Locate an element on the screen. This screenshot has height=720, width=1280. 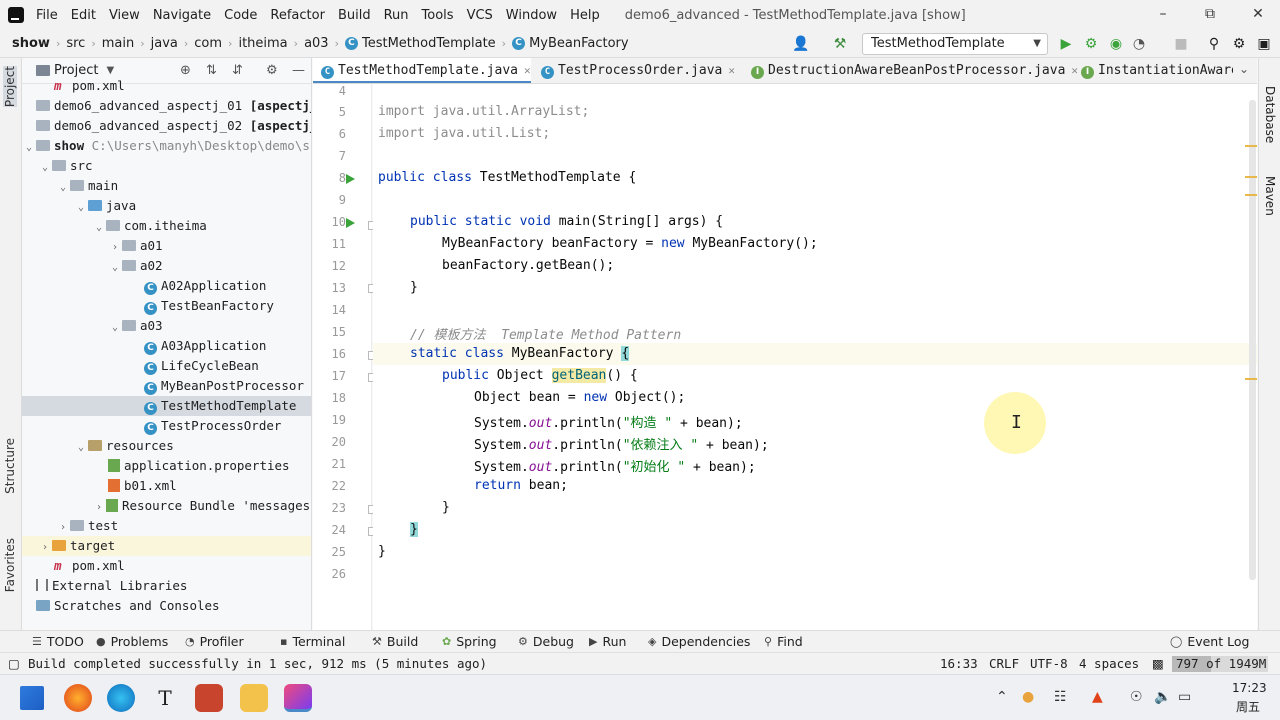
tool-spring: ✿ Spring is located at coordinates (469, 641).